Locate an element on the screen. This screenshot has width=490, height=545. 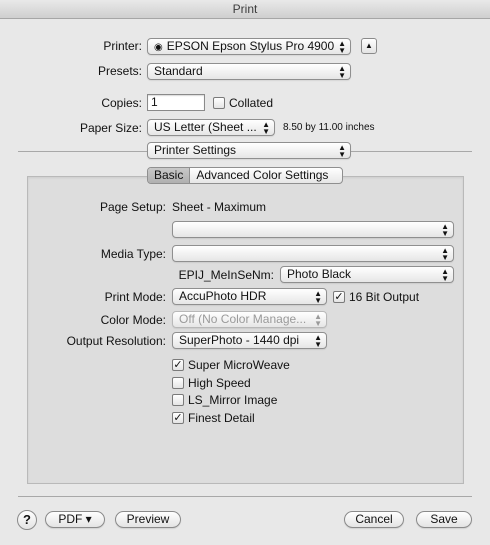
epij-label: EPIJ_MeInSeNm: is located at coordinates (226, 275).